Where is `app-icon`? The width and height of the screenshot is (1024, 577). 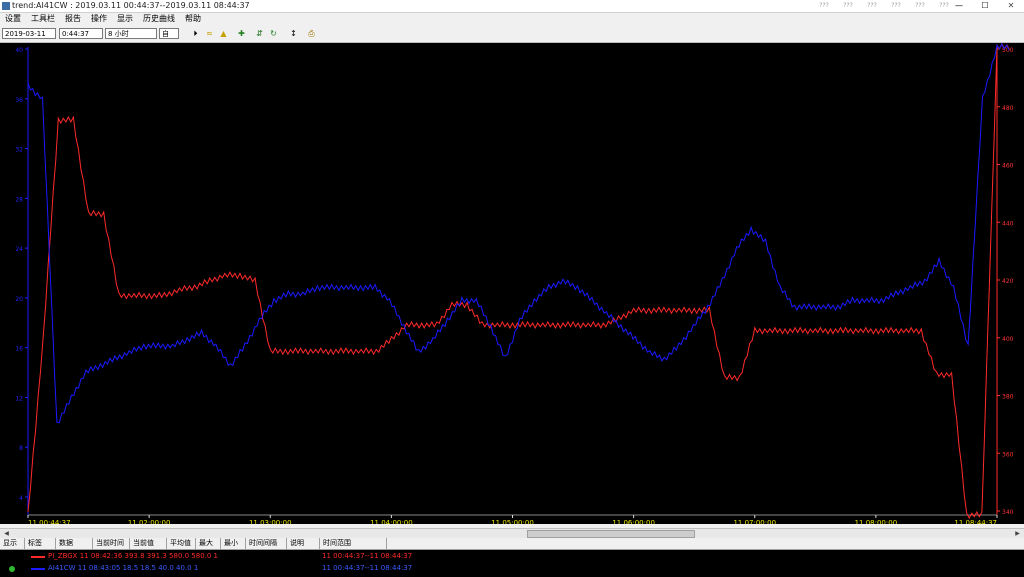 app-icon is located at coordinates (6, 6).